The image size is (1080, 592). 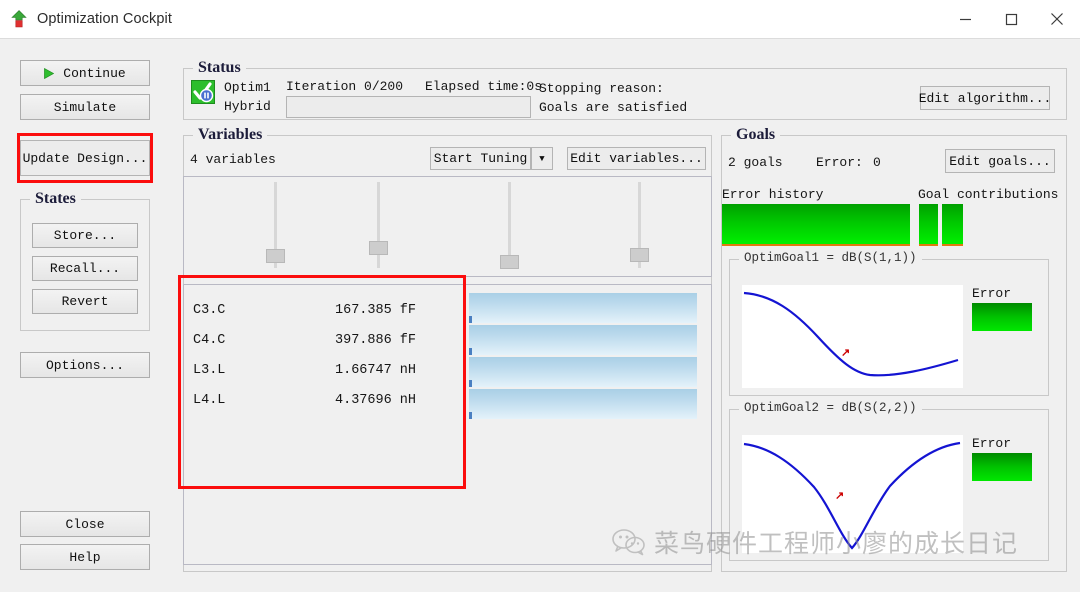 What do you see at coordinates (992, 293) in the screenshot?
I see `goal-1-error-label: Error` at bounding box center [992, 293].